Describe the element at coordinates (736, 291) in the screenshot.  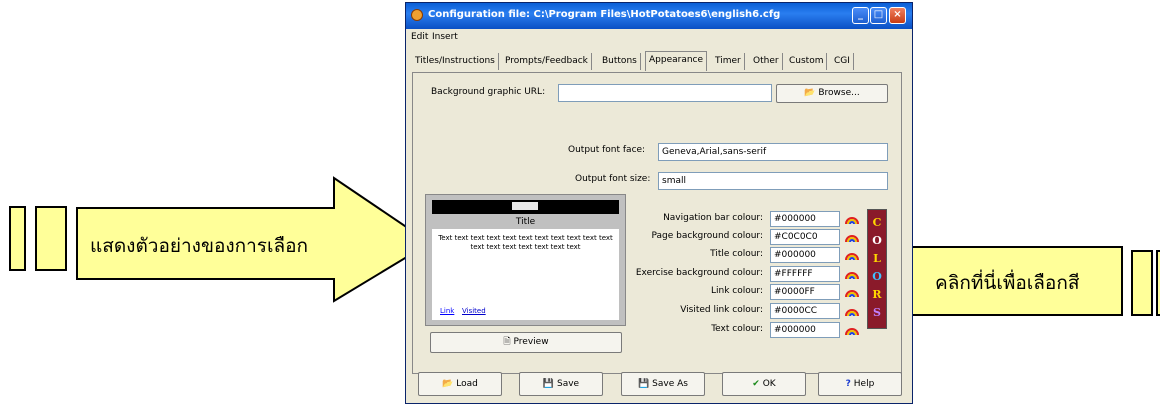
I see `link-colour-label: Link colour:` at that location.